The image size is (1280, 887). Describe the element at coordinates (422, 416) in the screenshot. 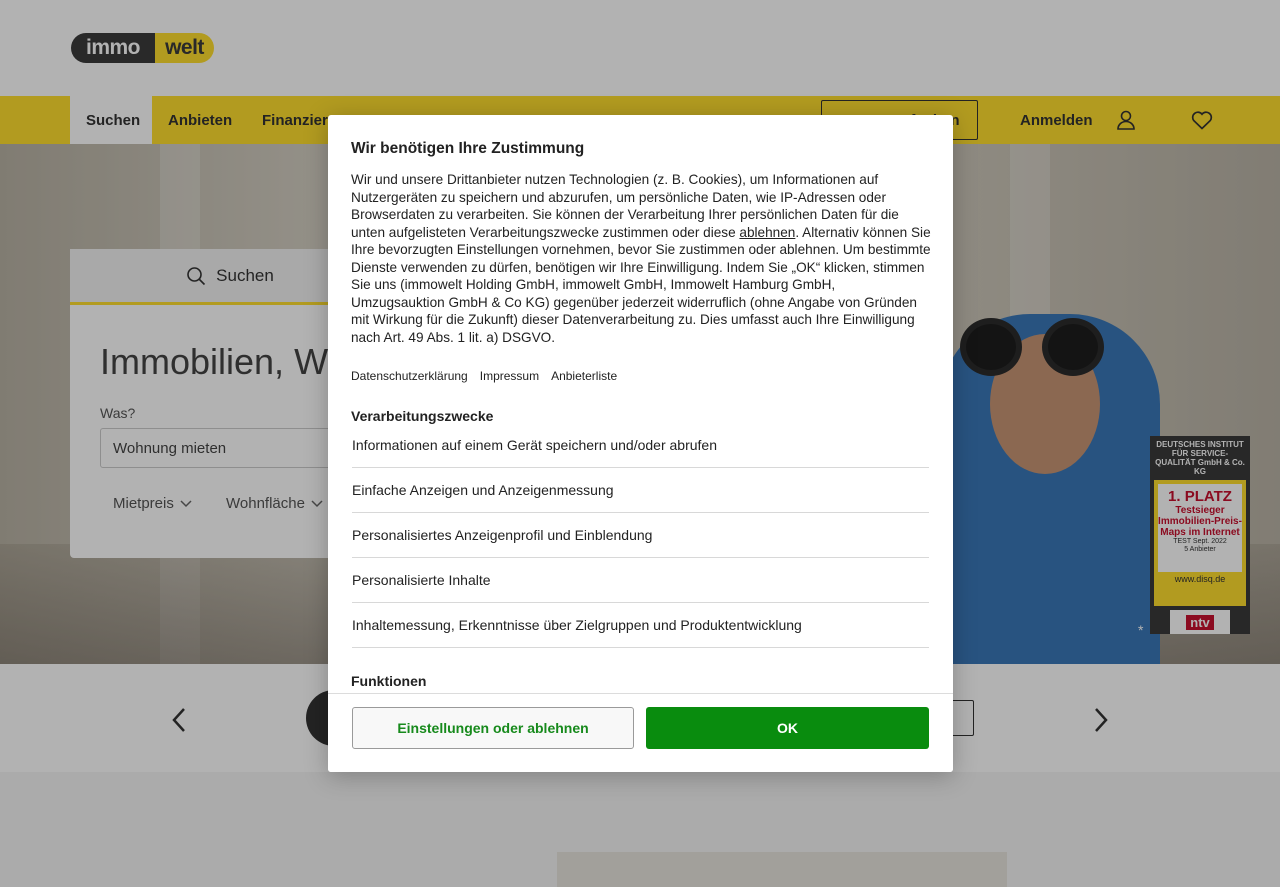

I see `purposes-heading: Verarbeitungszwecke` at that location.